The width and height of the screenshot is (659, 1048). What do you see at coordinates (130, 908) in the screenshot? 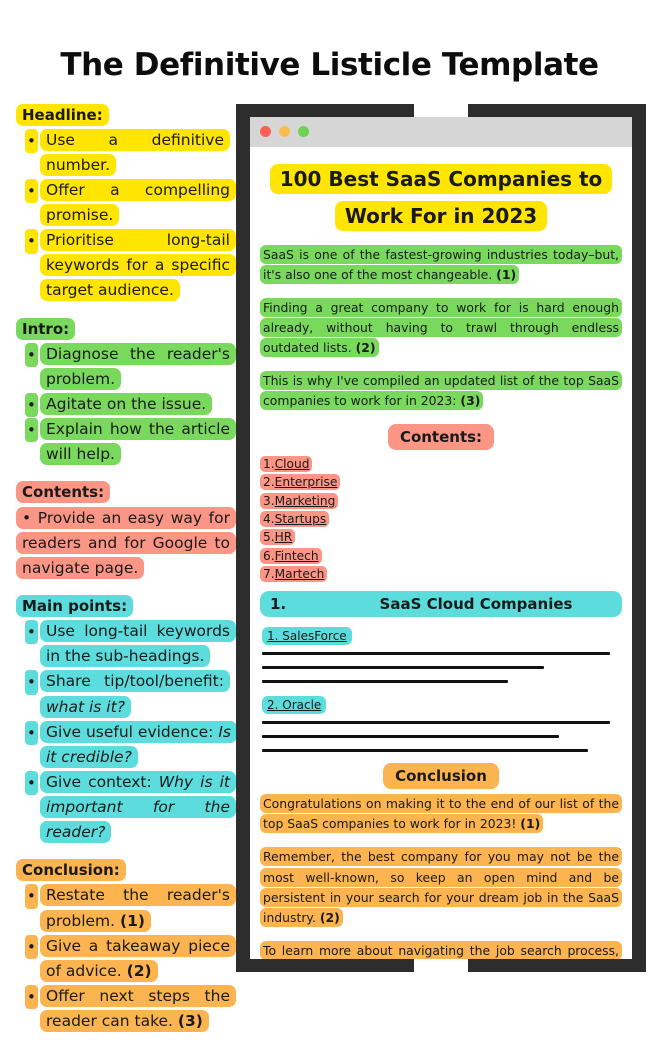
I see `list-item: • Restate the reader's problem. (1)` at bounding box center [130, 908].